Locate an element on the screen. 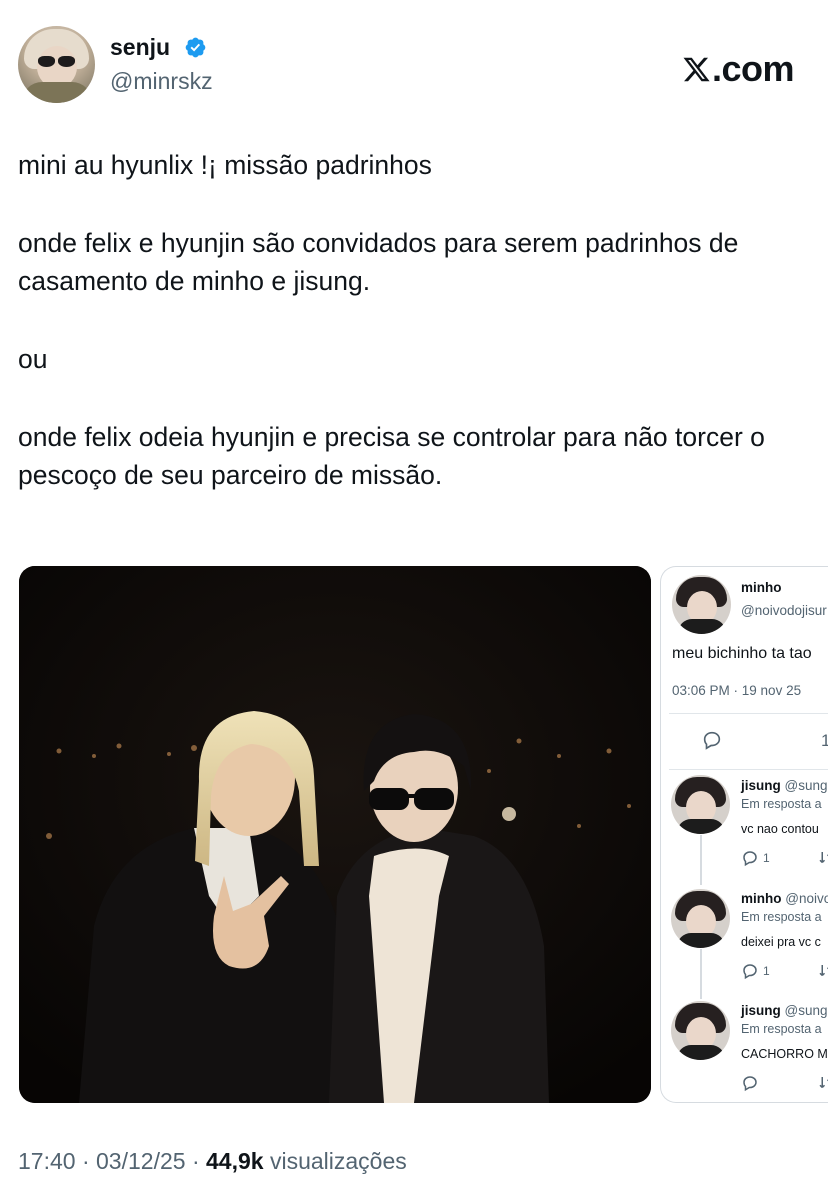  reply-3-reply-to: Em resposta a is located at coordinates (781, 1029).